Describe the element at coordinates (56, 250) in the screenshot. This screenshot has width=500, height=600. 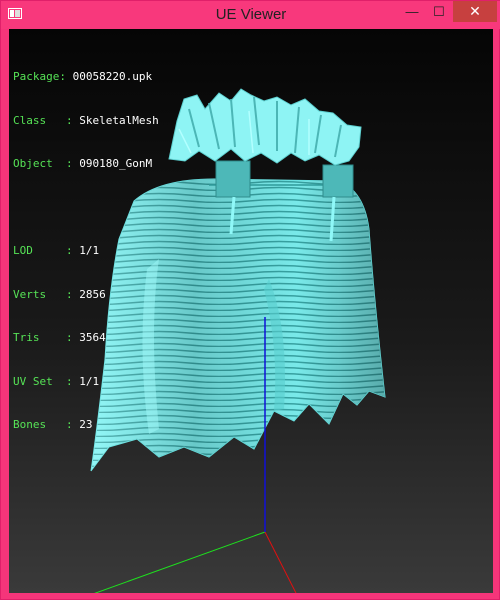
I see `info-row-lod: LOD : 1/1` at that location.